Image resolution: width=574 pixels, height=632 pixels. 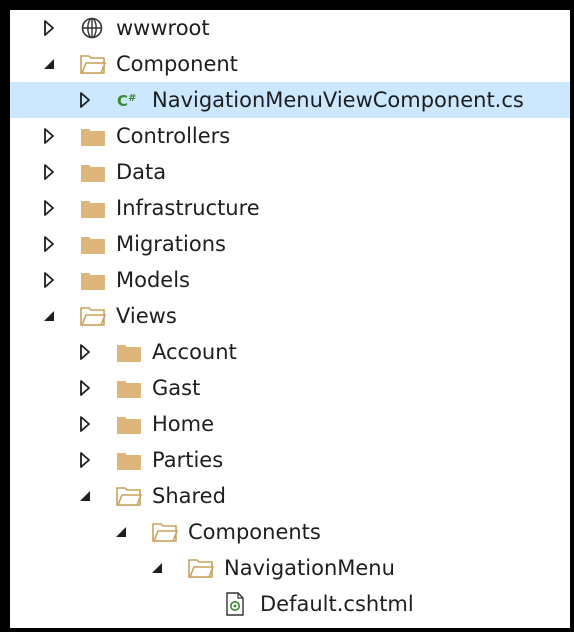 I want to click on tree-item-label: Migrations, so click(x=171, y=244).